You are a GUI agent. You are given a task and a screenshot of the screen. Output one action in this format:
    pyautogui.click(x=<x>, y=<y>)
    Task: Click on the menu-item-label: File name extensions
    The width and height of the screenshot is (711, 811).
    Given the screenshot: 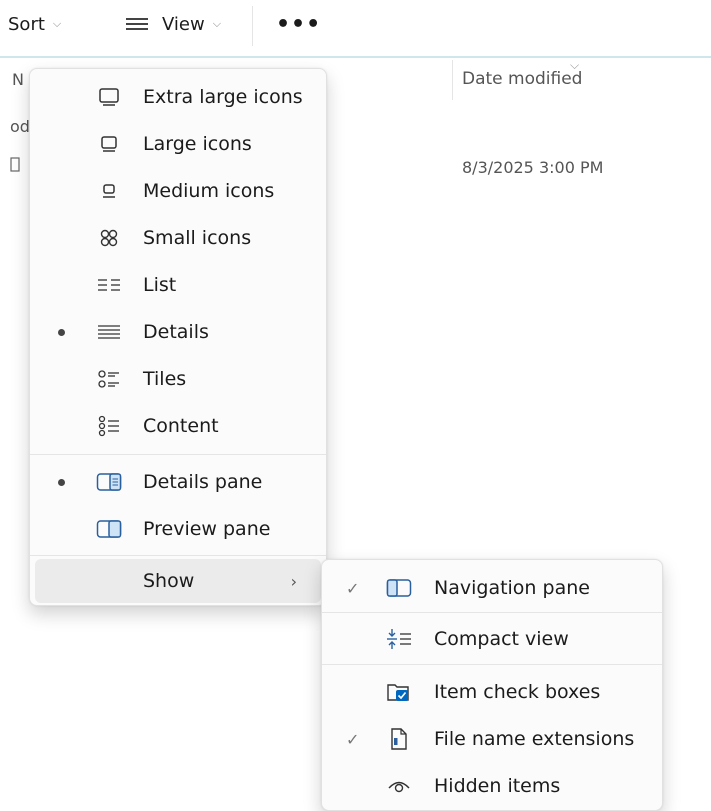 What is the action you would take?
    pyautogui.click(x=534, y=739)
    